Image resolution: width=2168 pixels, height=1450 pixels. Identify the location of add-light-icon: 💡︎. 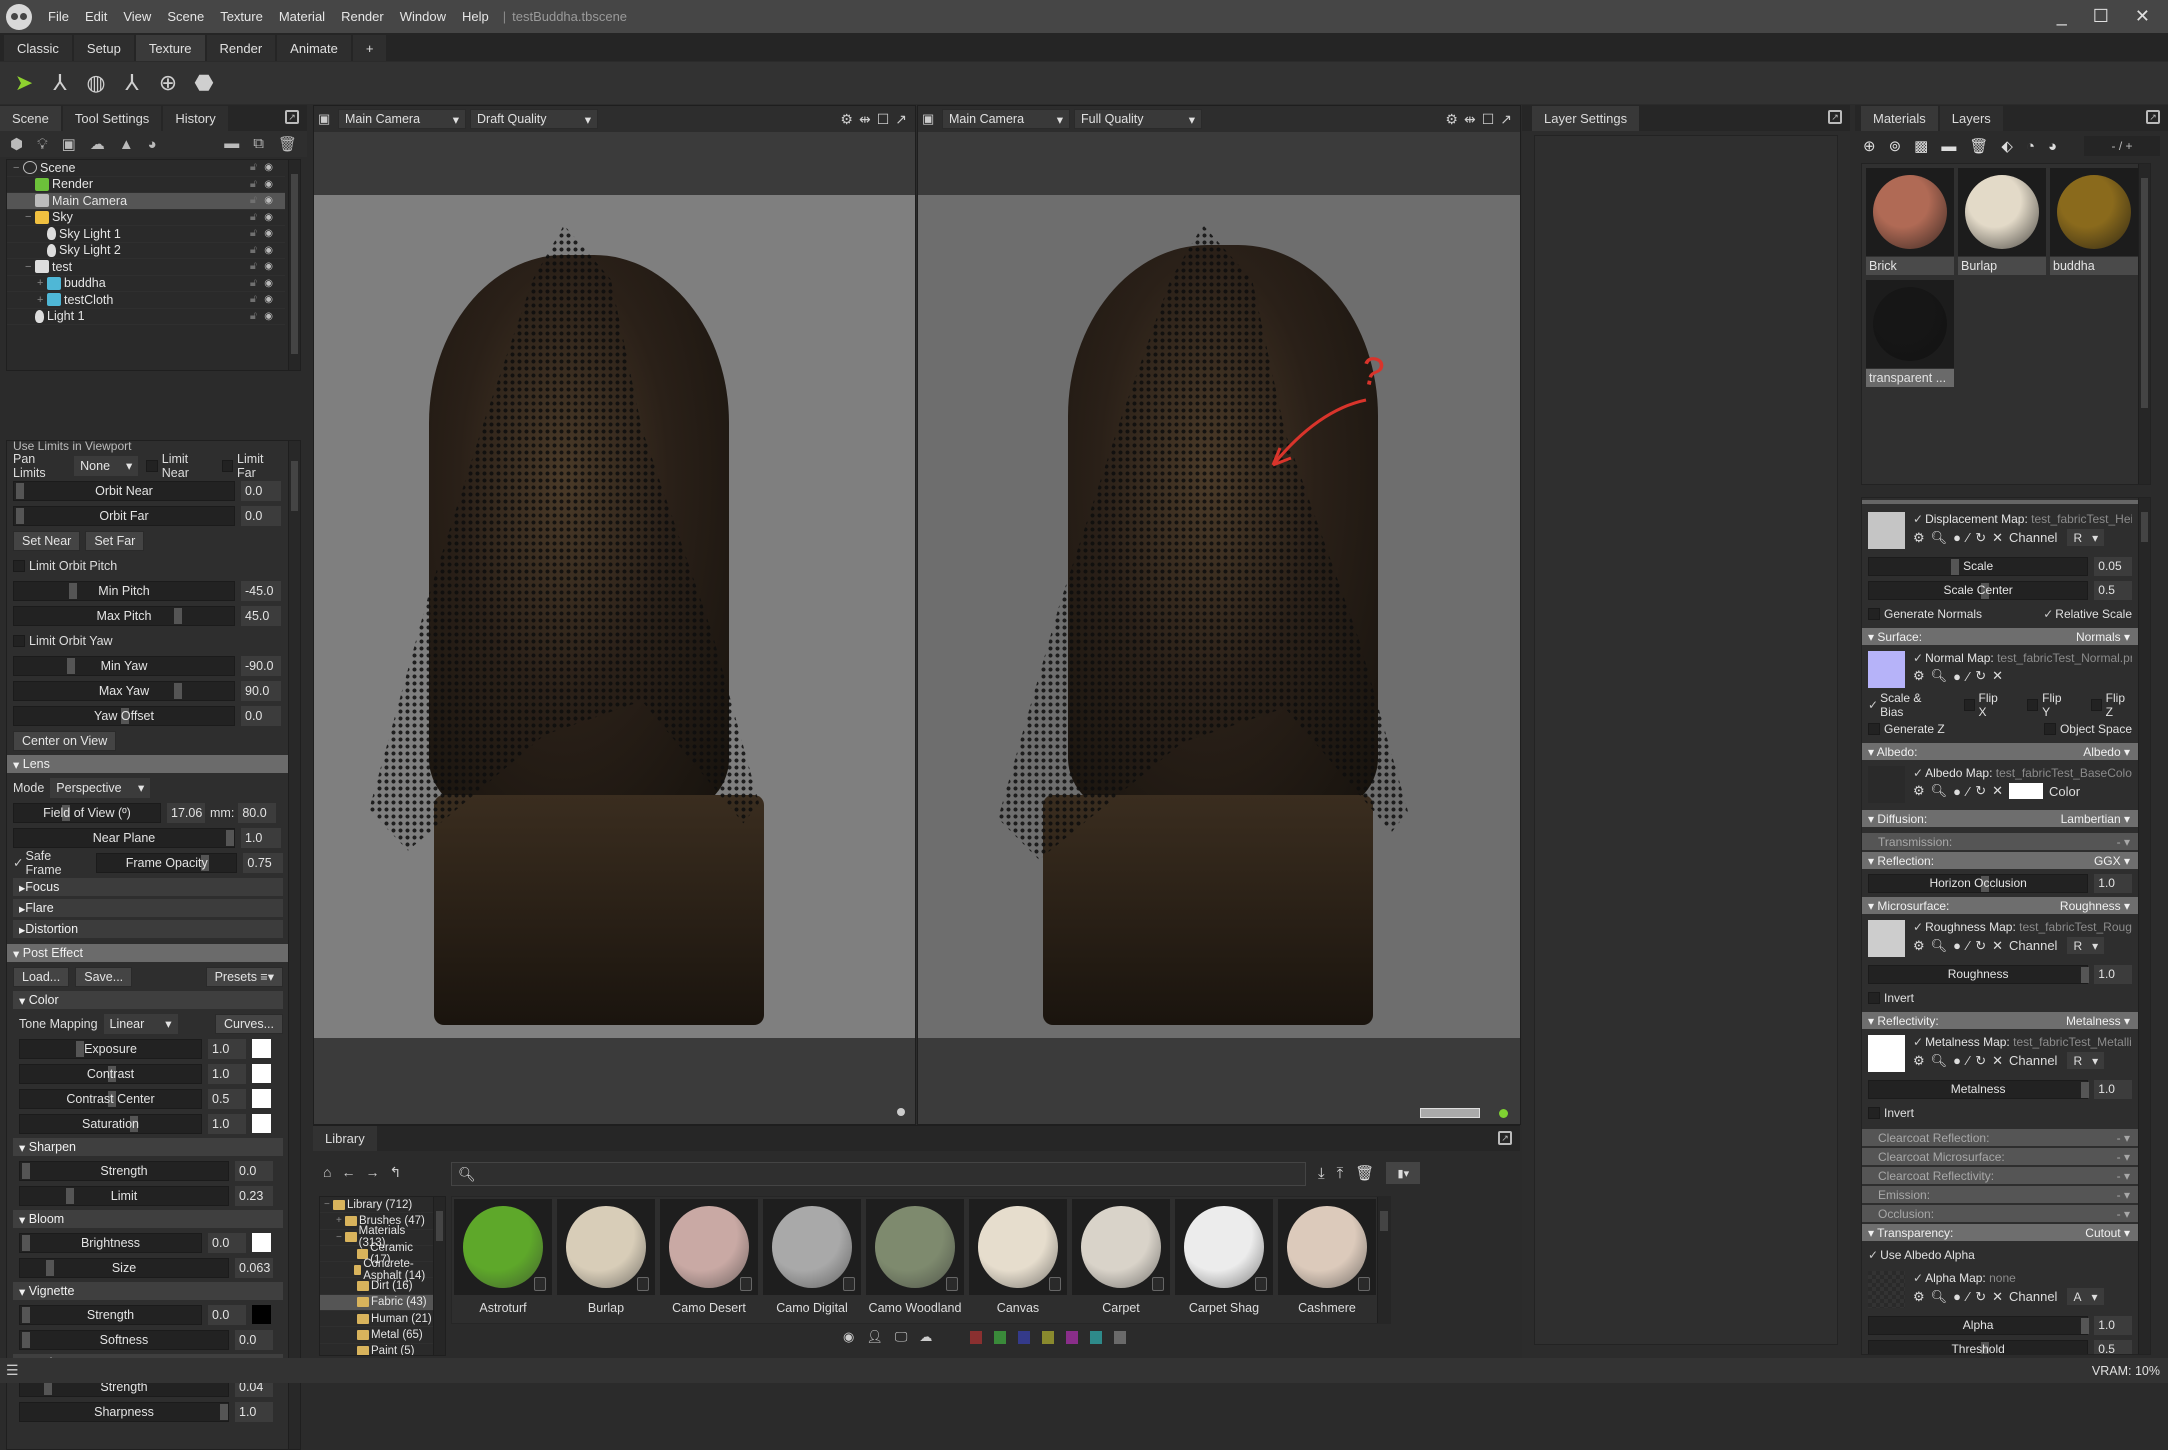
(42, 144).